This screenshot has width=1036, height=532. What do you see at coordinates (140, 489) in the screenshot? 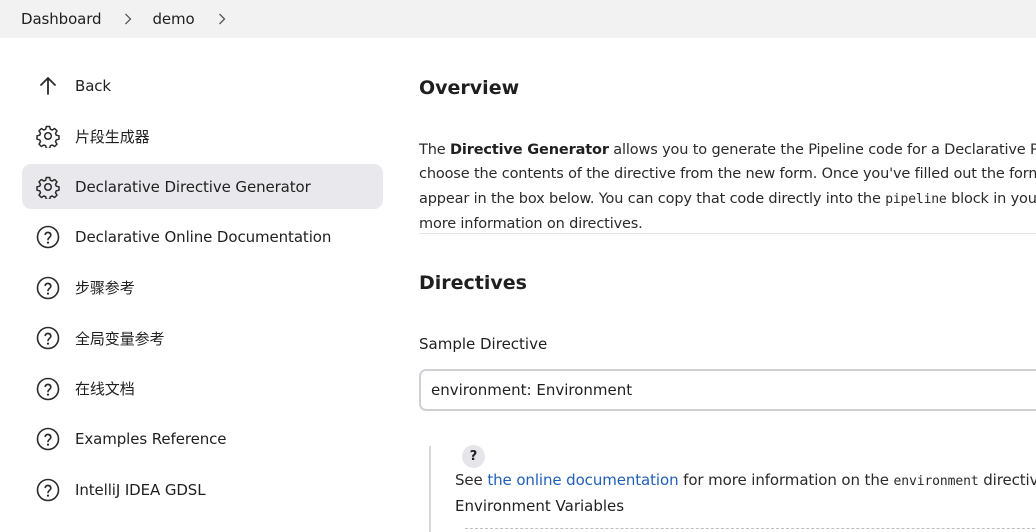
I see `sidebar-item-label: IntelliJ IDEA GDSL` at bounding box center [140, 489].